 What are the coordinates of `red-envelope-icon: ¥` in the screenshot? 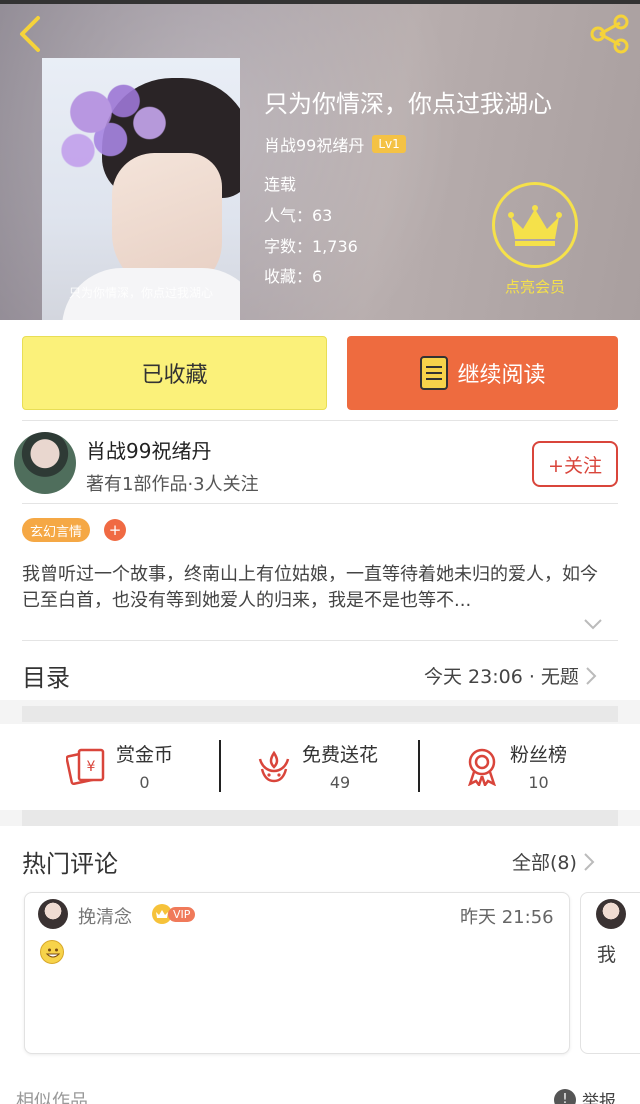 It's located at (85, 766).